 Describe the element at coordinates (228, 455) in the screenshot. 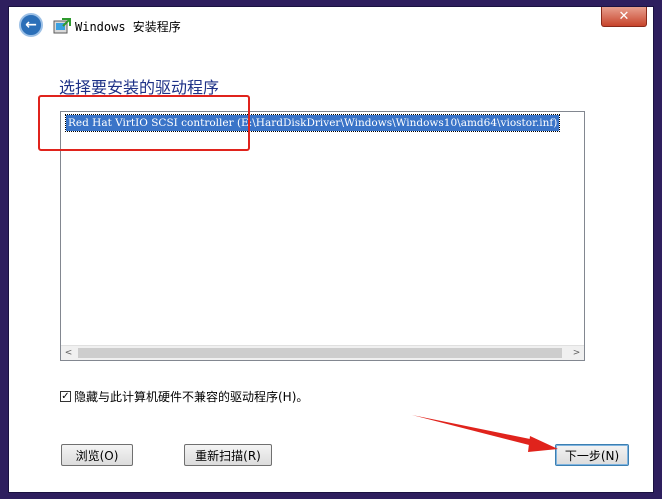

I see `rescan-button: 重新扫描(R)` at that location.